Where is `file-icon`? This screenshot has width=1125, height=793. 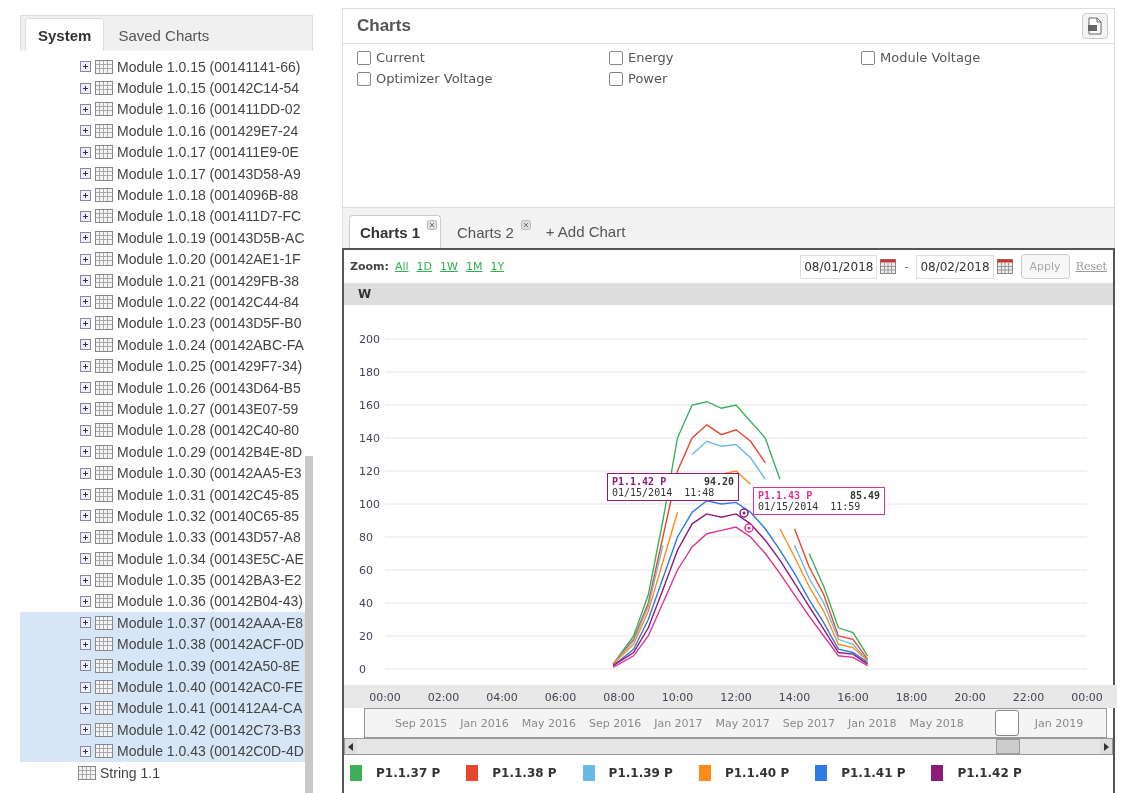 file-icon is located at coordinates (1095, 26).